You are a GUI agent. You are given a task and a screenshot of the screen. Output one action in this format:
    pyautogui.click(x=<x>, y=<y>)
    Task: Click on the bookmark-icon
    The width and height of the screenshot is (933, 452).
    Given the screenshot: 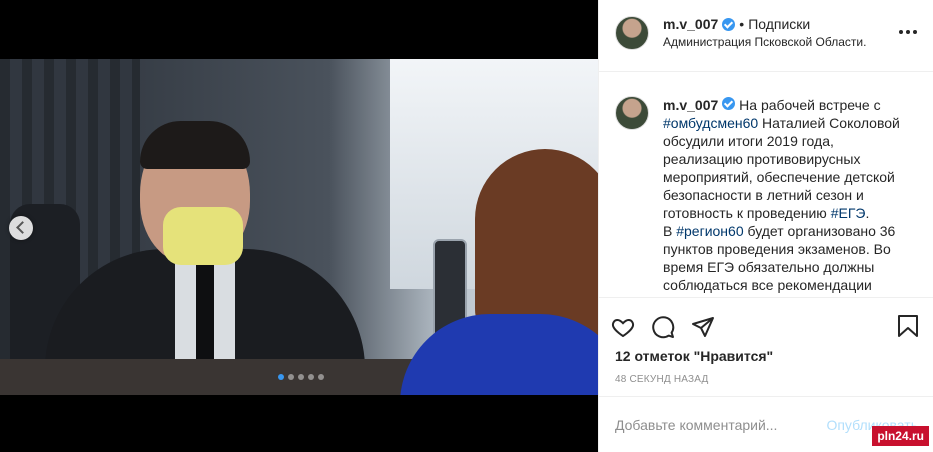 What is the action you would take?
    pyautogui.click(x=908, y=328)
    